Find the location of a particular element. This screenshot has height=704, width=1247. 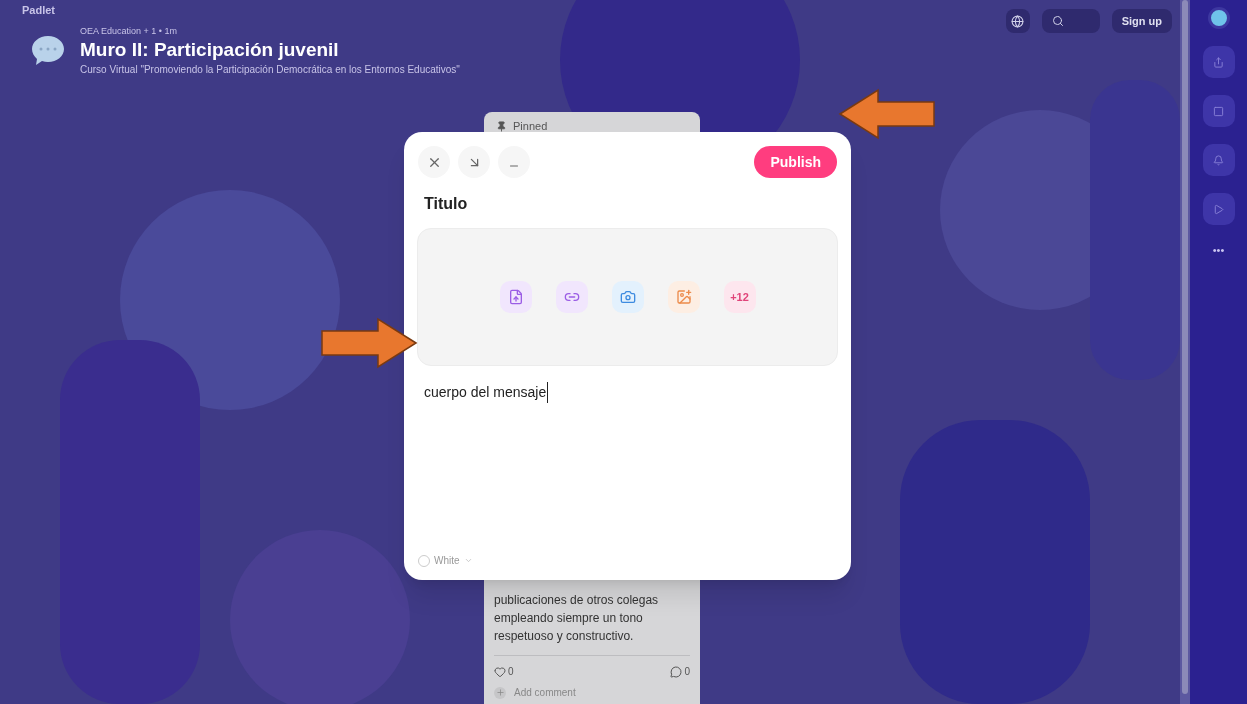

comment-count: 0 is located at coordinates (687, 672).